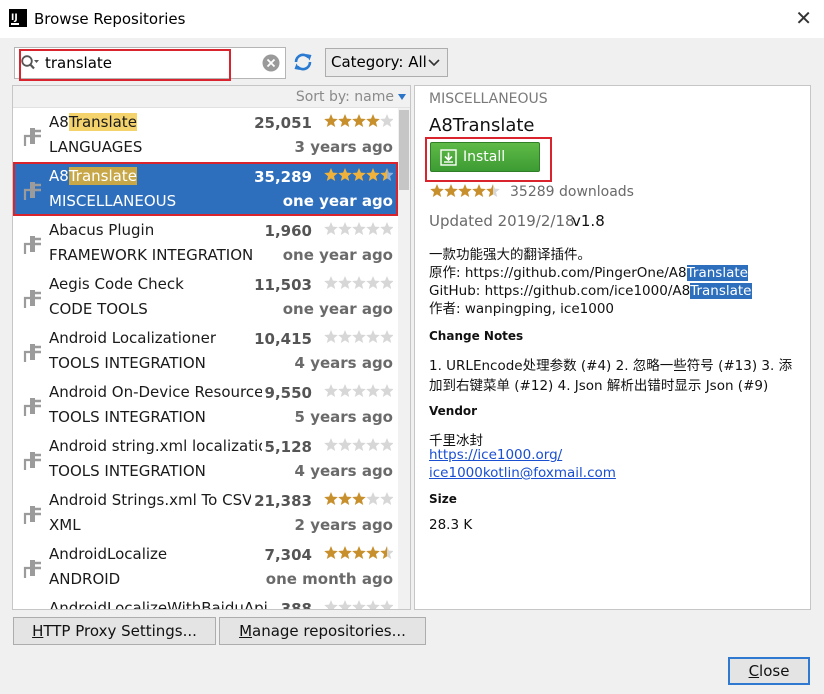 Image resolution: width=824 pixels, height=694 pixels. I want to click on search-icon, so click(30, 64).